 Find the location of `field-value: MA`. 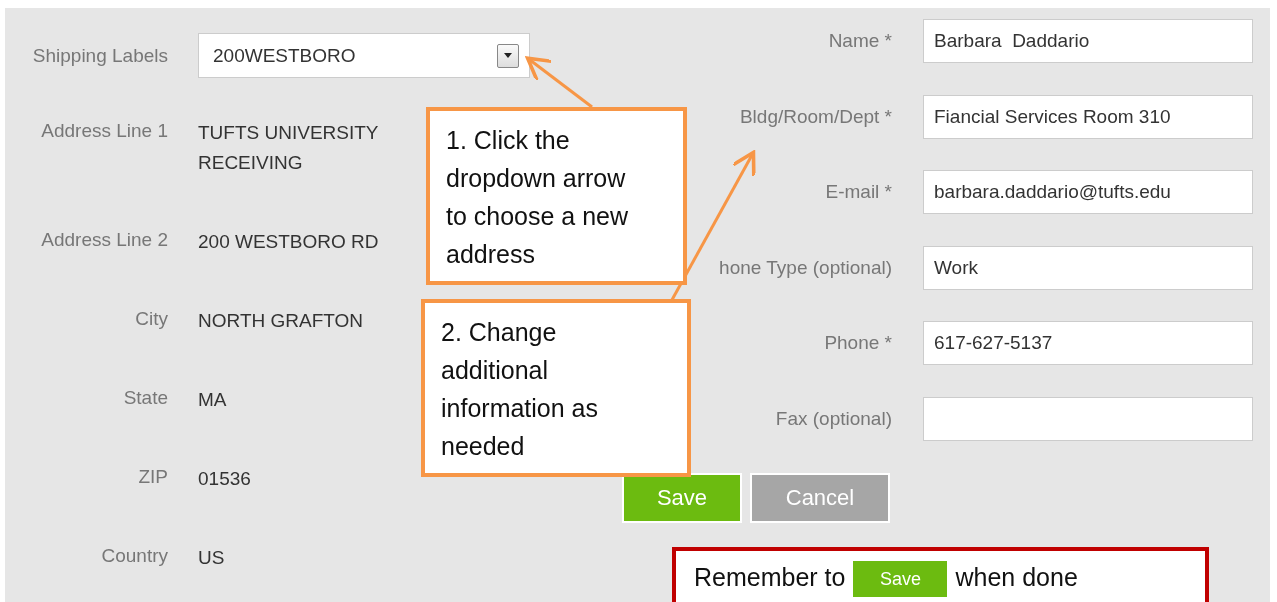

field-value: MA is located at coordinates (213, 400).